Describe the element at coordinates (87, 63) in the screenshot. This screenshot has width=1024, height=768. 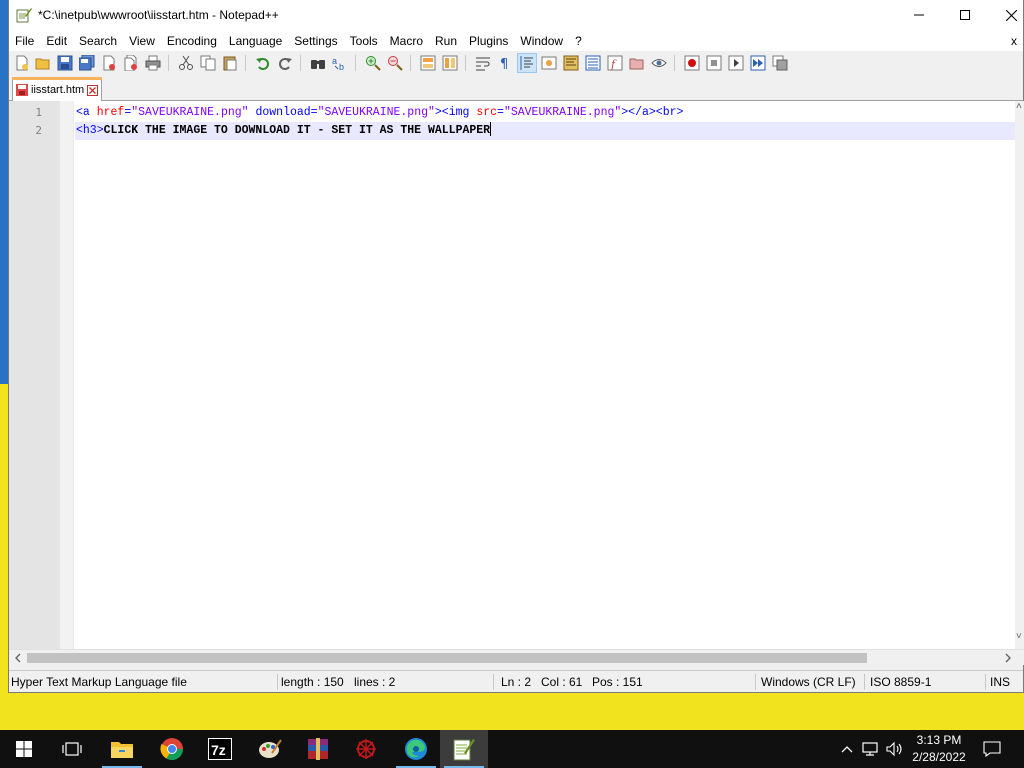
I see `save-all-button` at that location.